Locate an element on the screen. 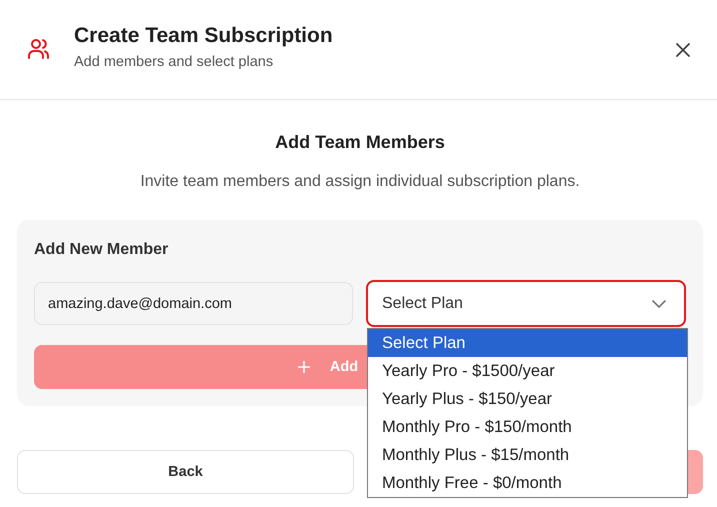  chevron-down-icon is located at coordinates (659, 304).